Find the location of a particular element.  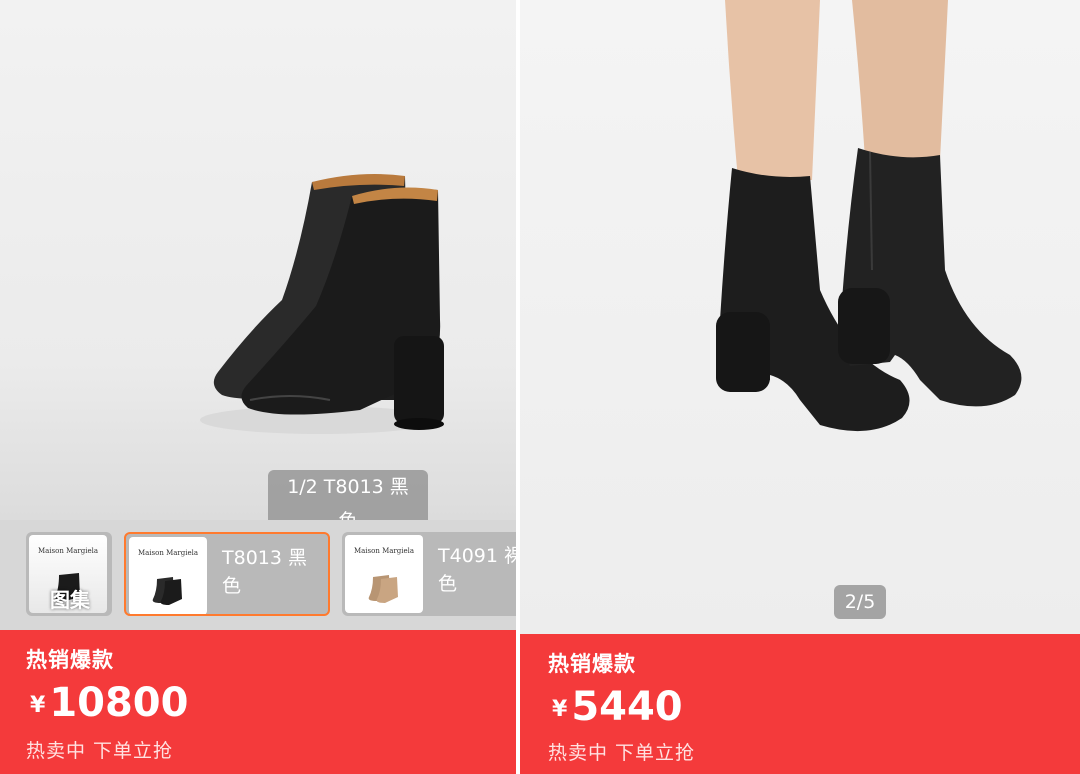

gallery-label: 图集 is located at coordinates (70, 600).